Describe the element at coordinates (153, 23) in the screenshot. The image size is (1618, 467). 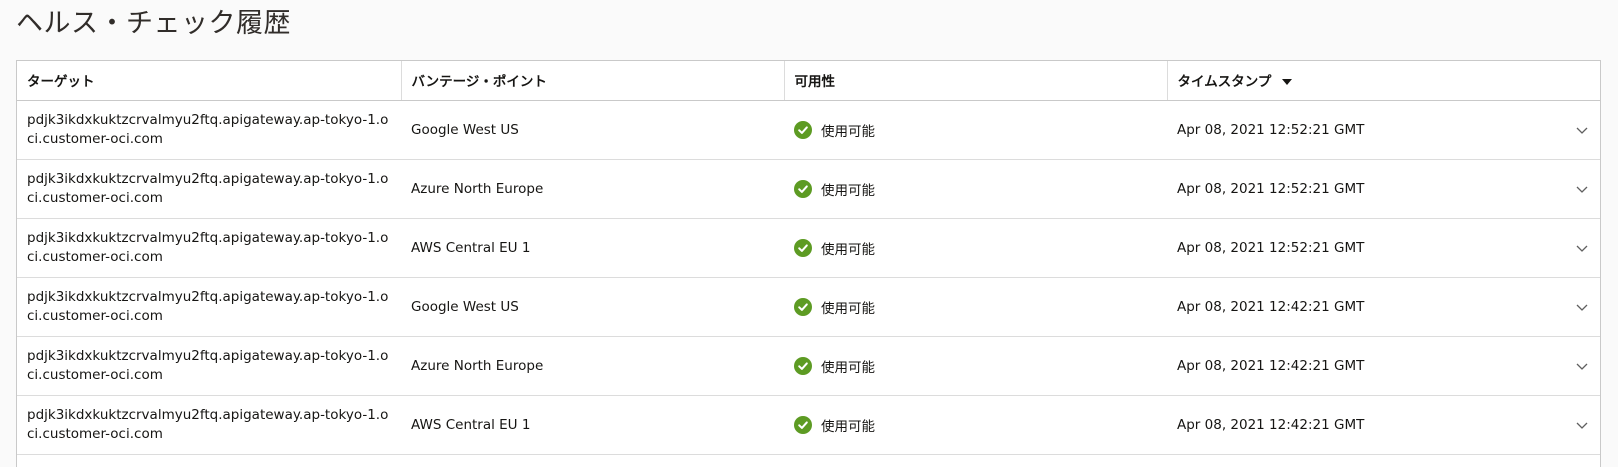
I see `page-title: ヘルス・チェック履歴` at that location.